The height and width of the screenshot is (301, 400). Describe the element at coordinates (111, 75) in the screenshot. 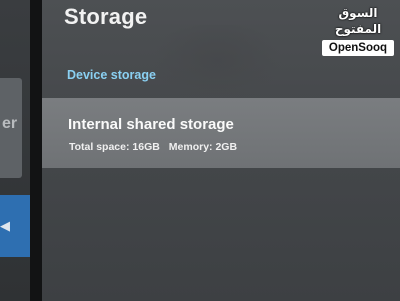

I see `section-header-device-storage: Device storage` at that location.